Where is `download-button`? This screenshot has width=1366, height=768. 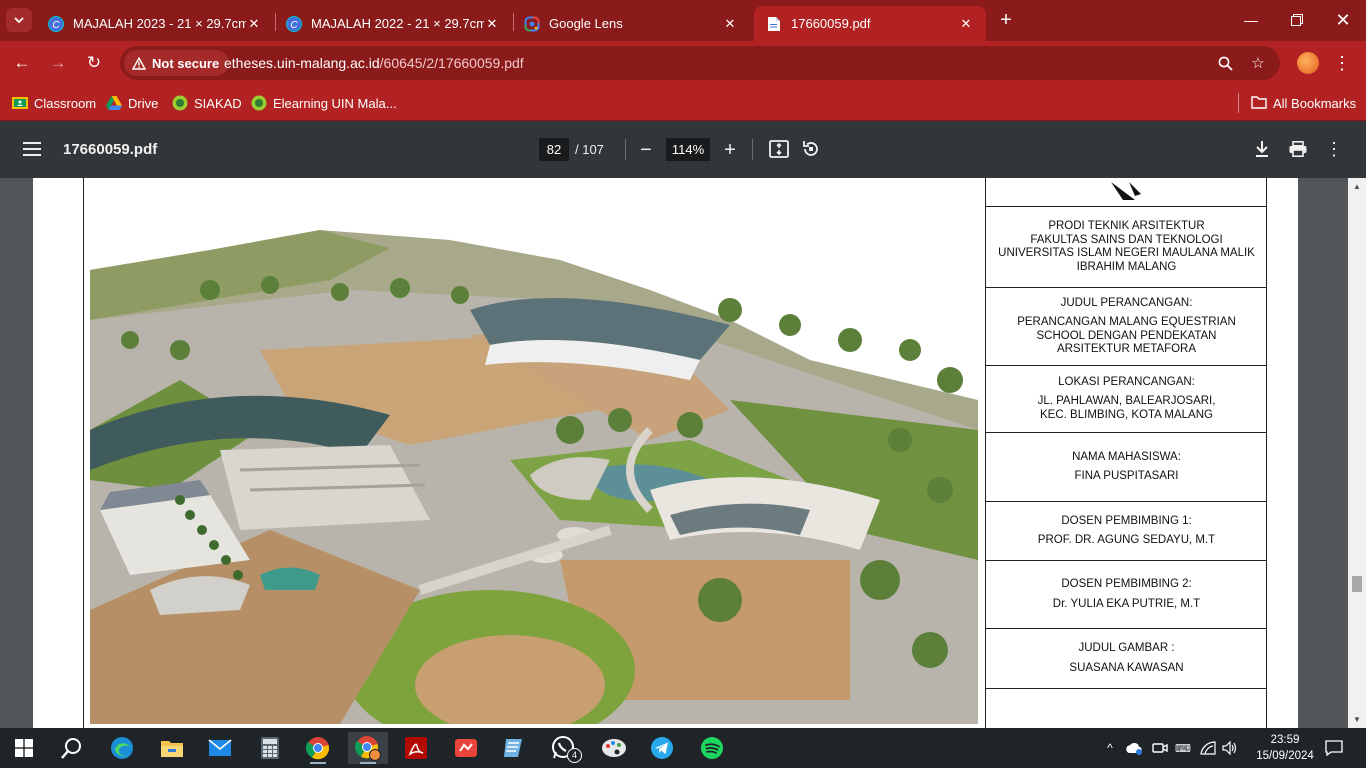
download-button is located at coordinates (1262, 149).